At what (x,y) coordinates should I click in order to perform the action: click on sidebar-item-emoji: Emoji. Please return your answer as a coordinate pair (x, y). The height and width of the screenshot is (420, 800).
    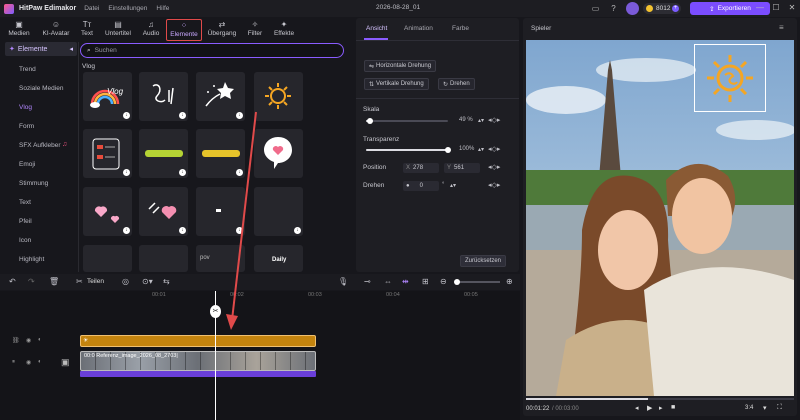
    Looking at the image, I should click on (27, 164).